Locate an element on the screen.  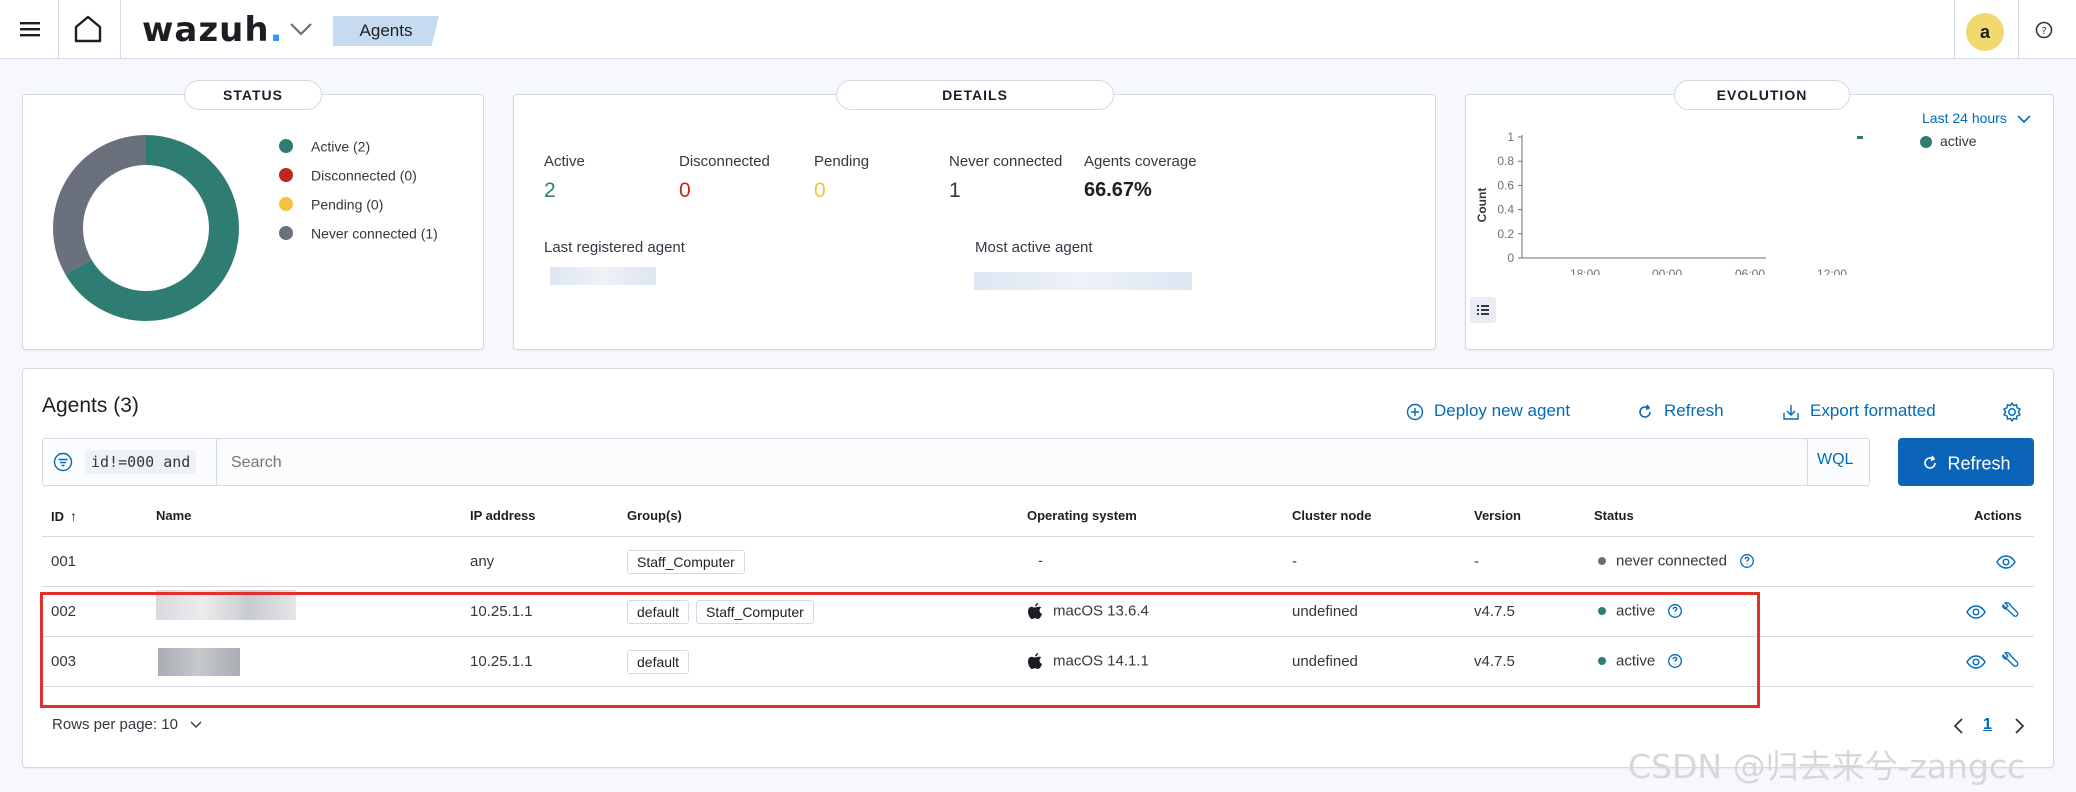
agent-os: - is located at coordinates (1040, 561).